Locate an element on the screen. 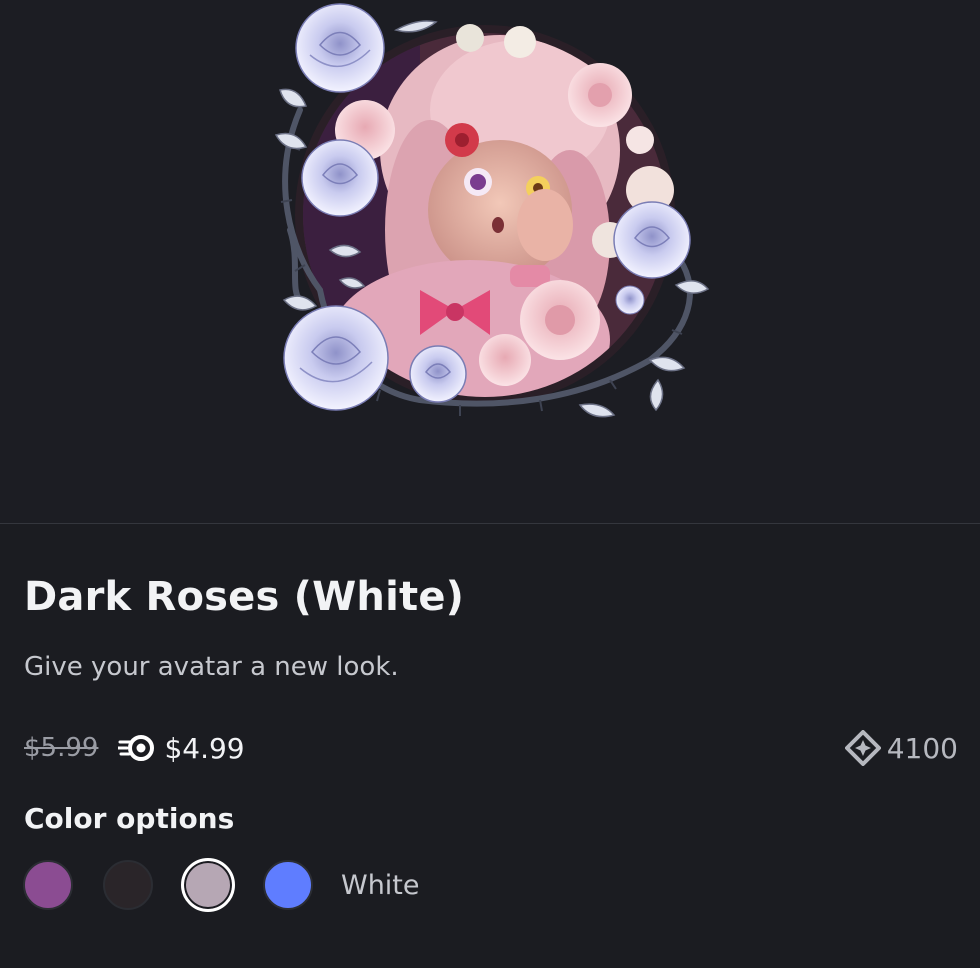 This screenshot has height=968, width=980. color-swatch-blue is located at coordinates (288, 885).